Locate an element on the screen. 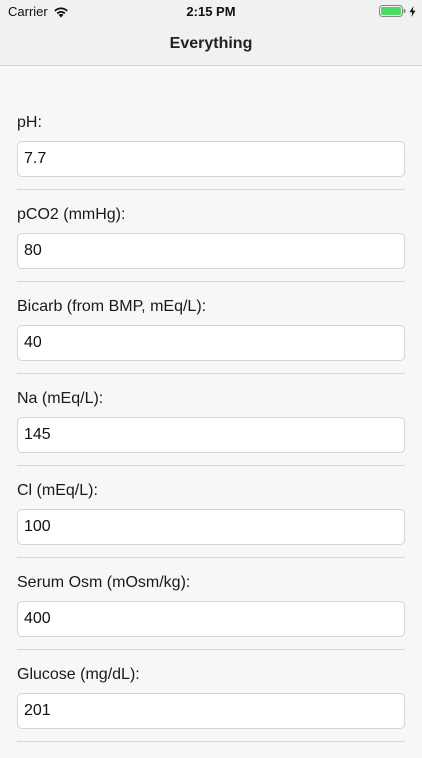  sodium-field: Na (mEq/L): is located at coordinates (211, 436).